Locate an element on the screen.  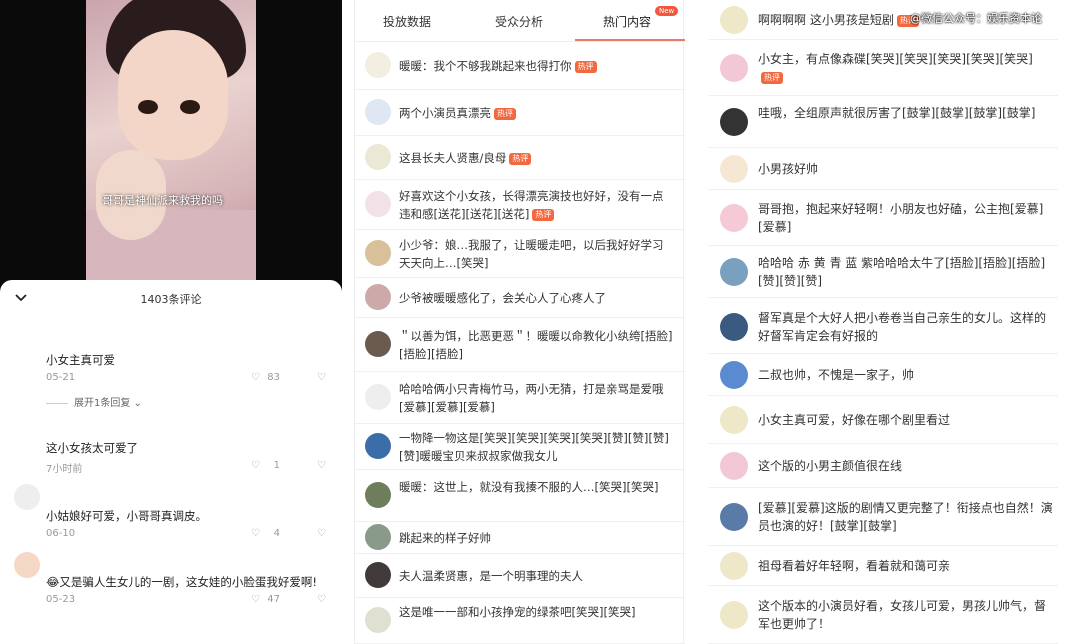
comment-text: 这小女孩太可爱了 is located at coordinates (92, 448).